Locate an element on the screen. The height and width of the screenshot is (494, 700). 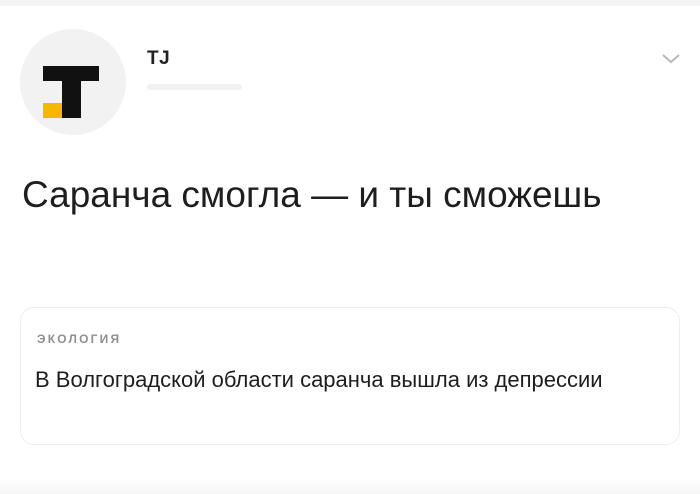
author-avatar is located at coordinates (73, 82).